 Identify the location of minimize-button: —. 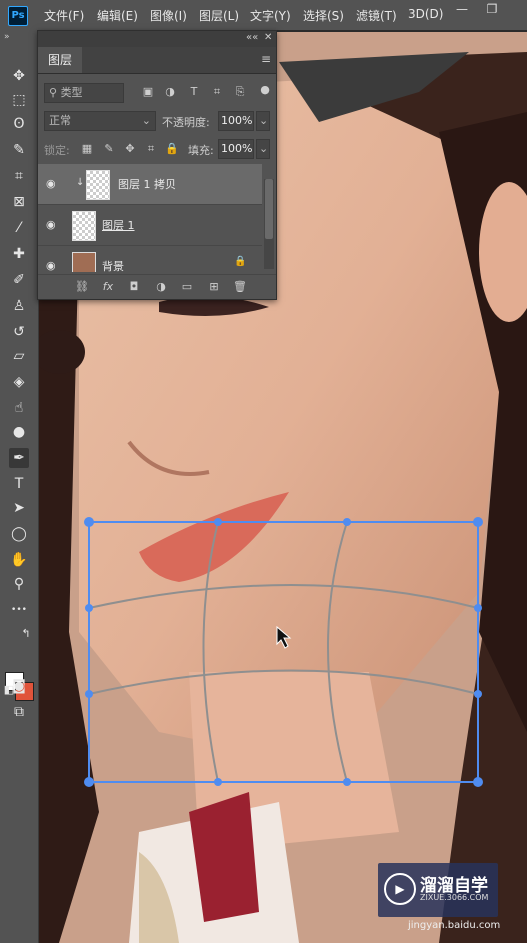
(462, 9).